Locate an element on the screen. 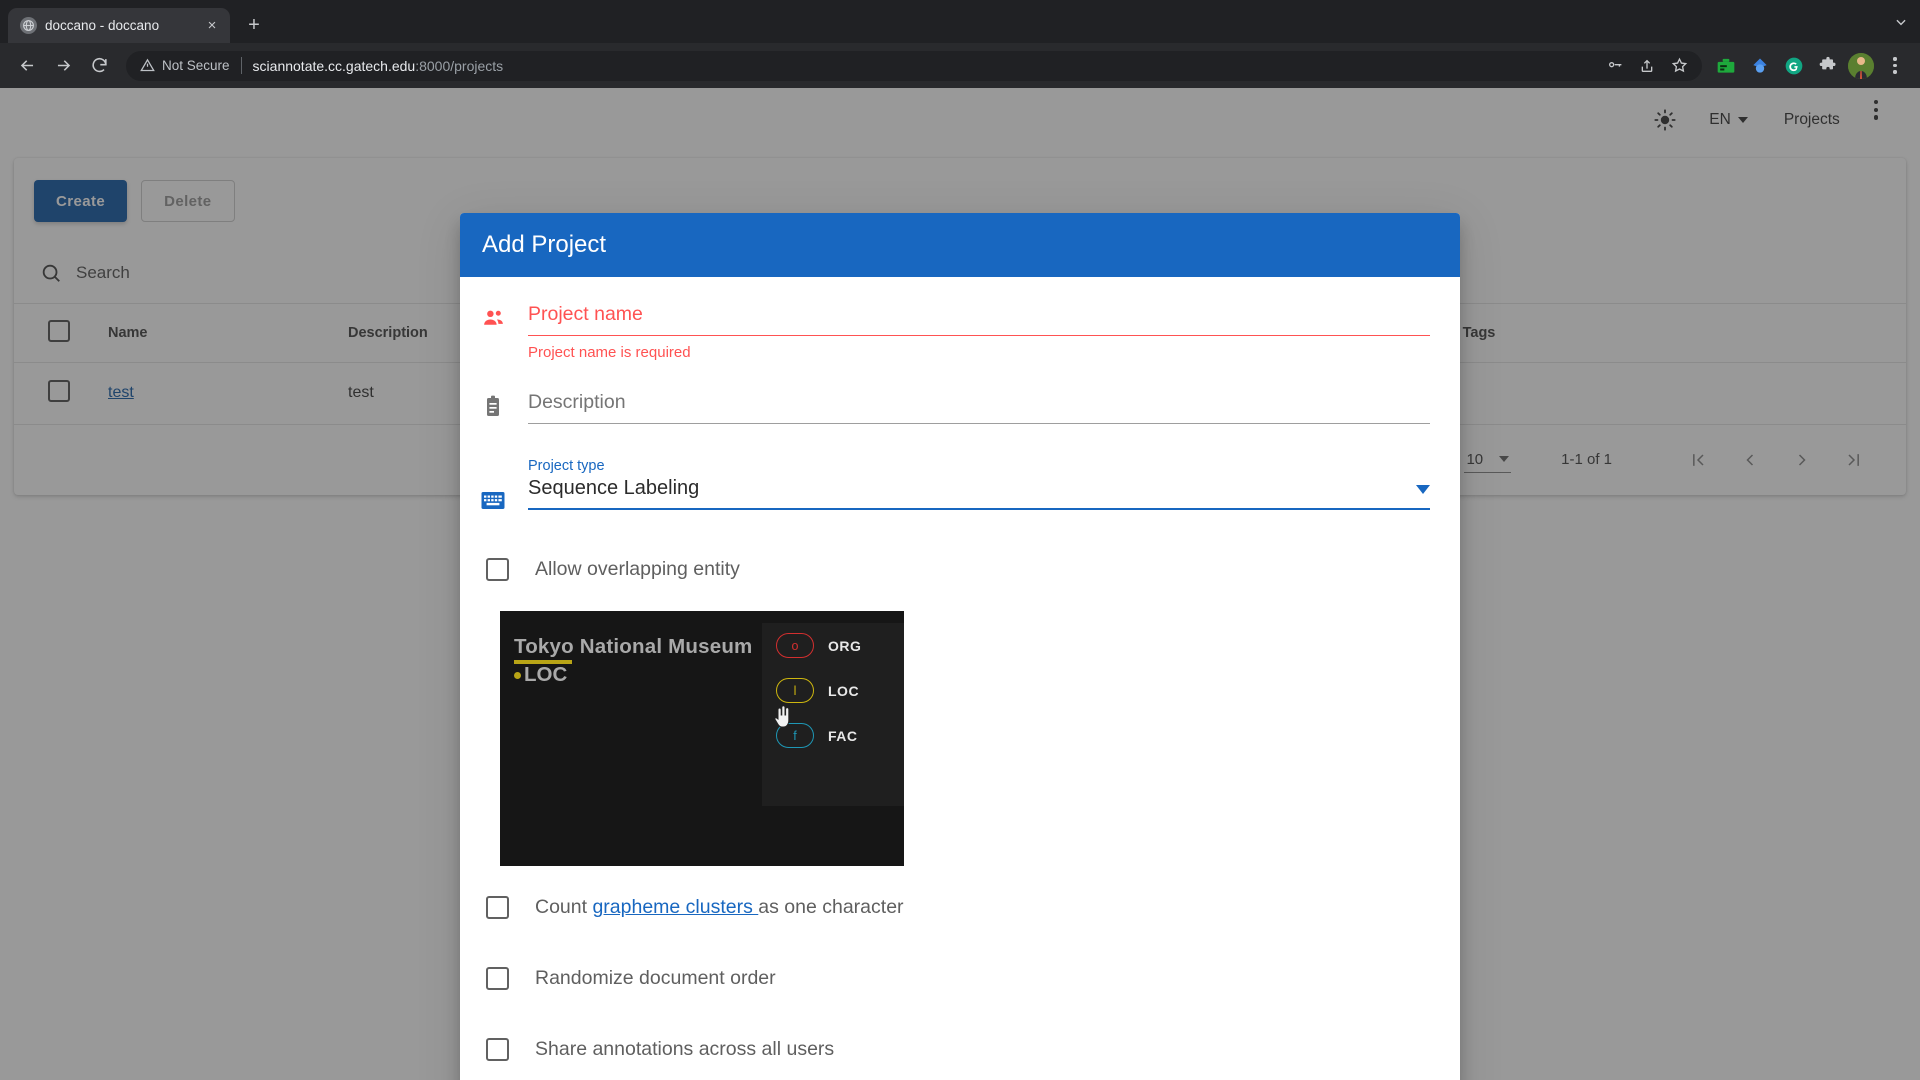 This screenshot has width=1920, height=1080. not-secure-indicator: Not Secure is located at coordinates (190, 65).